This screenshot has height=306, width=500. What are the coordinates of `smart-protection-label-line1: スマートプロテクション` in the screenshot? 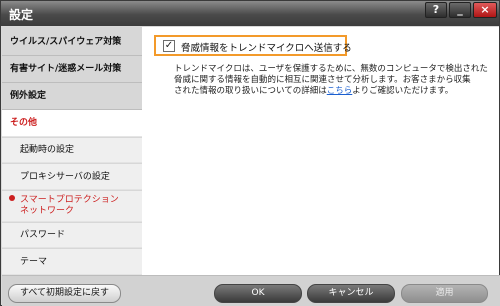 It's located at (69, 200).